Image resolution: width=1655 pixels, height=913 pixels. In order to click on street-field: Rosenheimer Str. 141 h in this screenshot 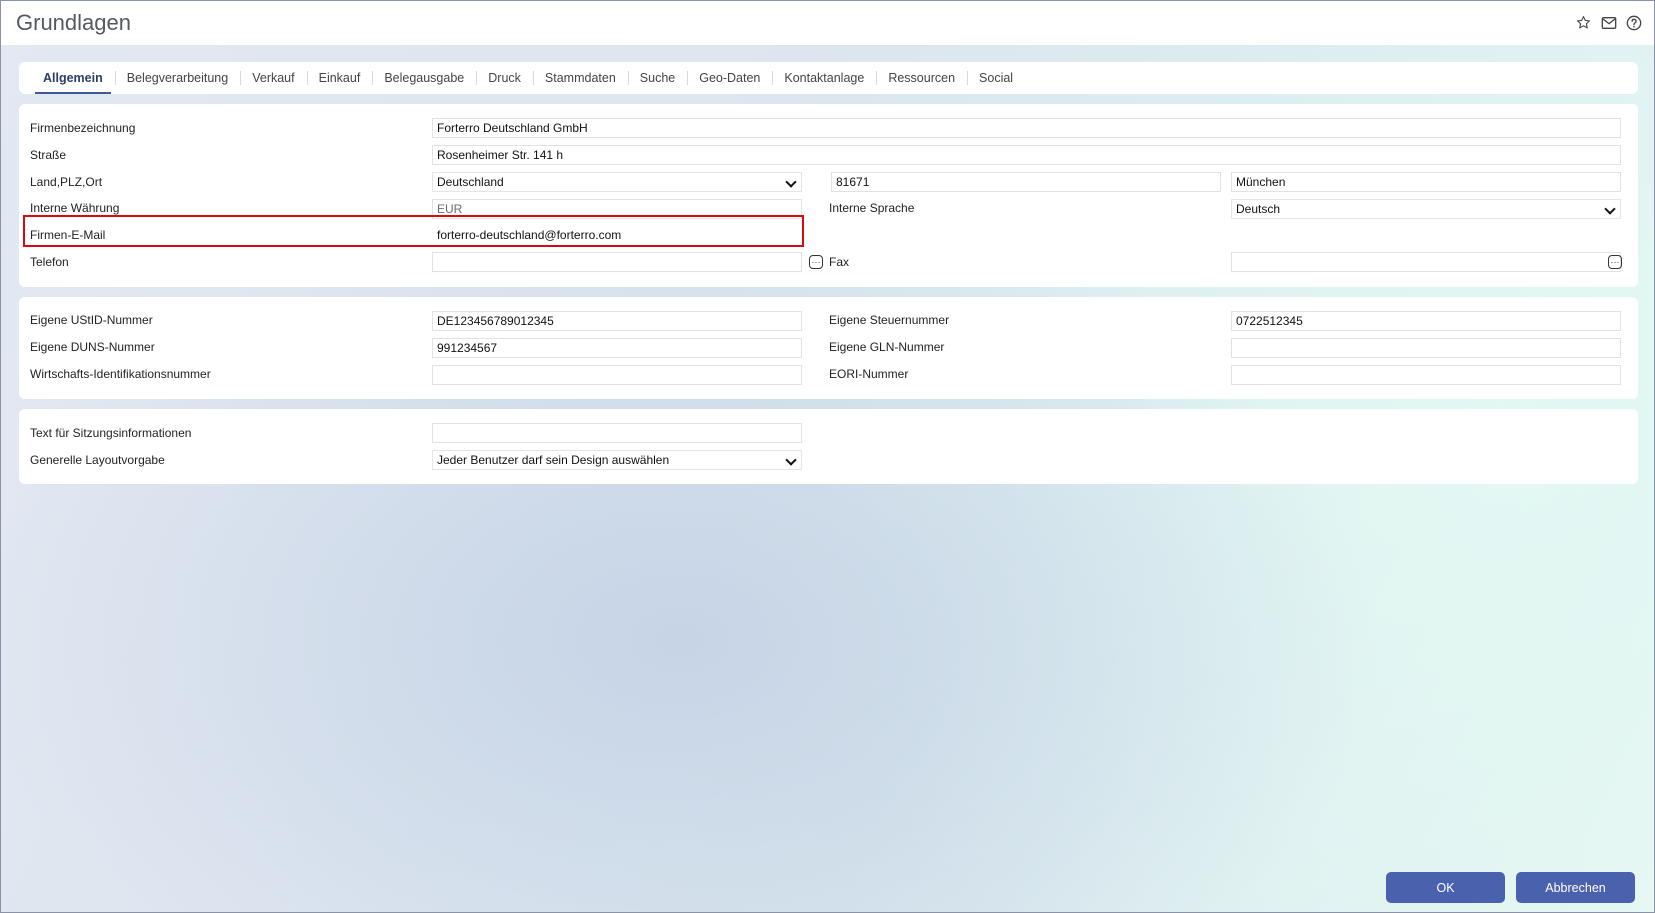, I will do `click(1026, 155)`.